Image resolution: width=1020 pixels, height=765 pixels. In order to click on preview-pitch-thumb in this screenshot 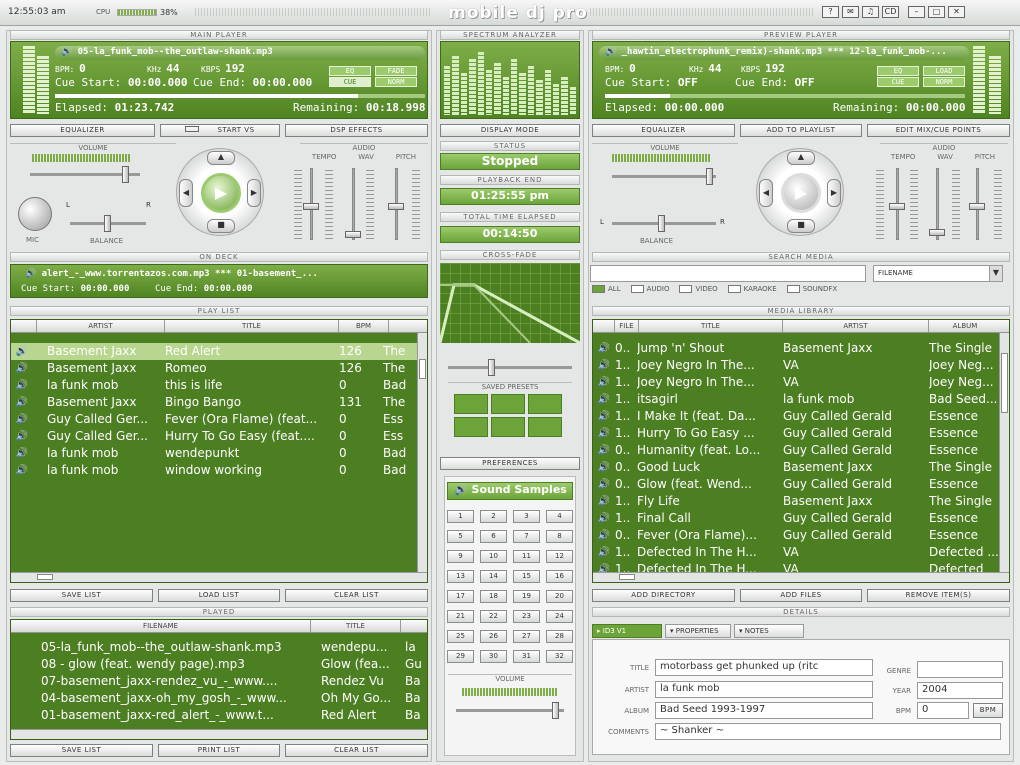, I will do `click(977, 206)`.